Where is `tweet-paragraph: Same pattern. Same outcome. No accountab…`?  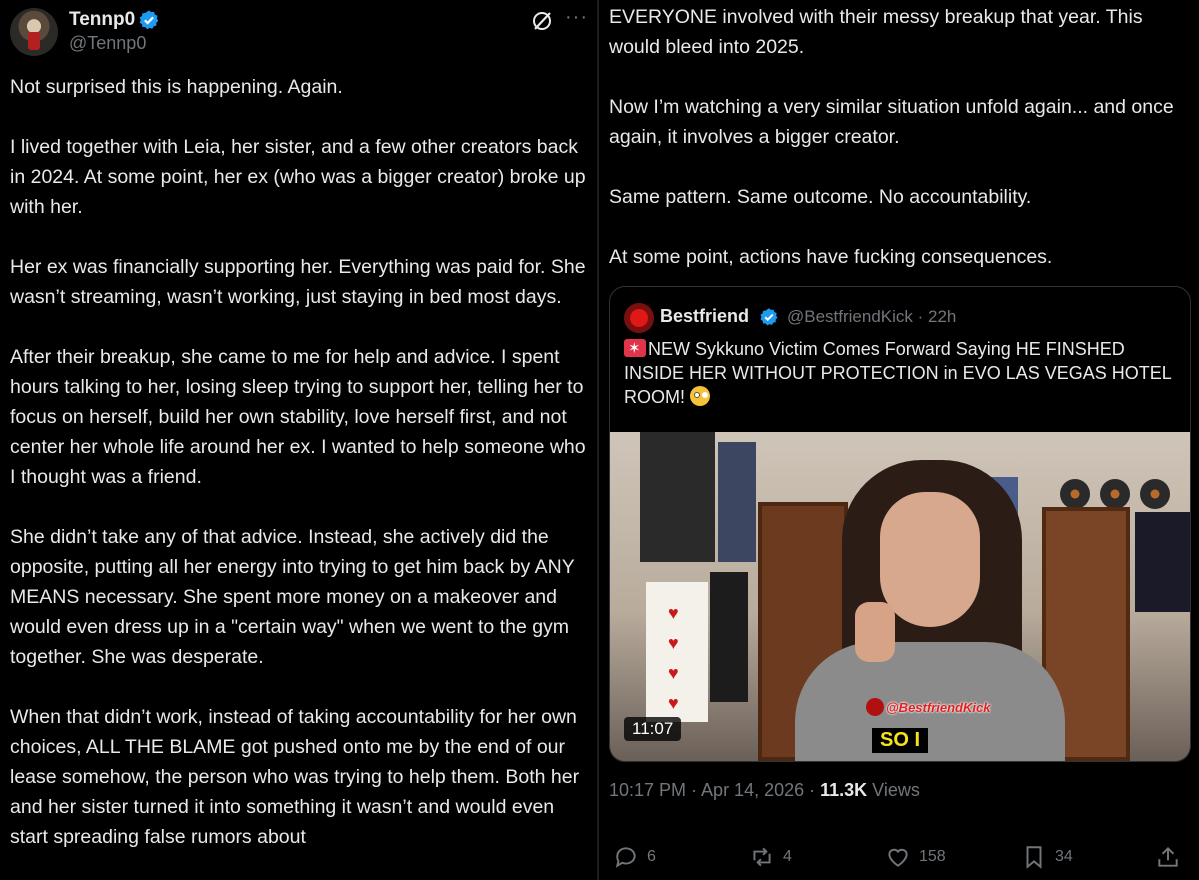 tweet-paragraph: Same pattern. Same outcome. No accountab… is located at coordinates (820, 197).